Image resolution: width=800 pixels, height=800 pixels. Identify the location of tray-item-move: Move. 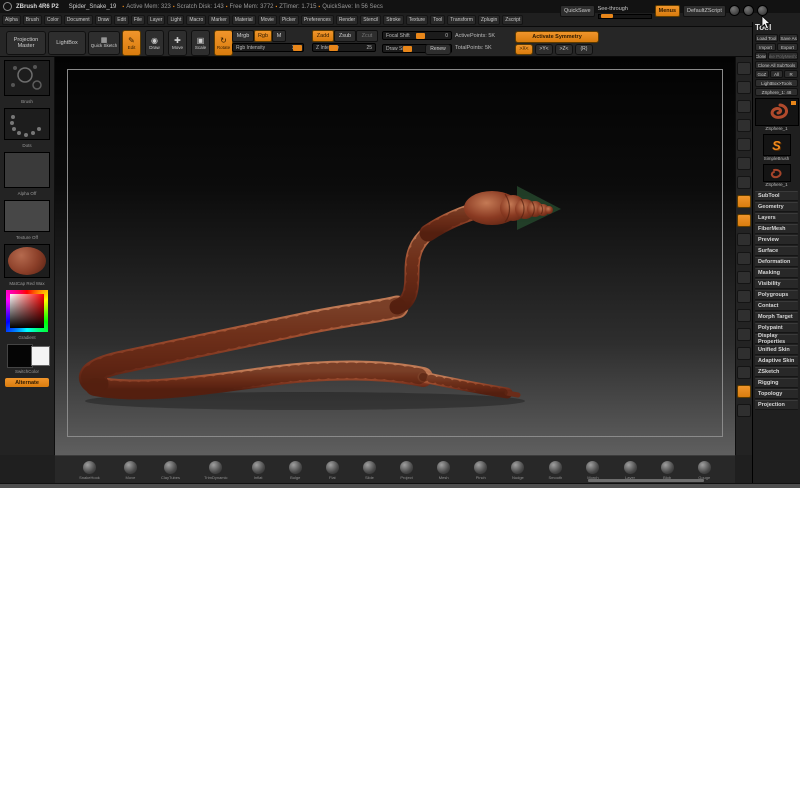
(130, 470).